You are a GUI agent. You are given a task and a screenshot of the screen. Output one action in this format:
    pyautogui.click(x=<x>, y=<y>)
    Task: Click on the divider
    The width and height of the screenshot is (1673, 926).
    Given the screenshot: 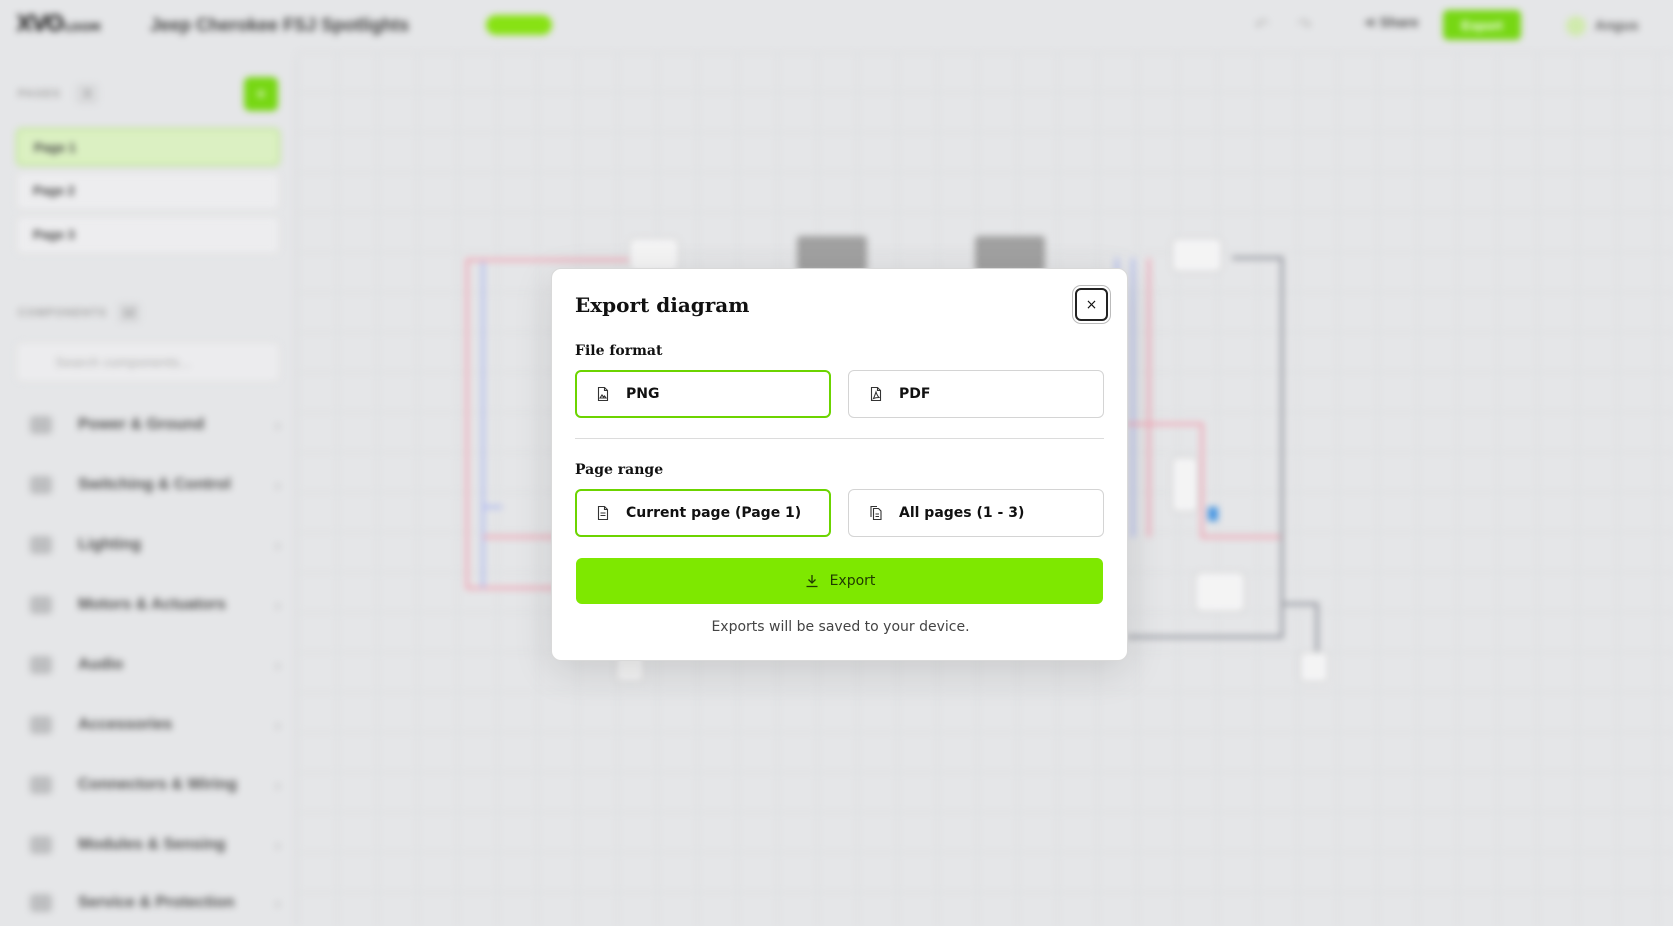 What is the action you would take?
    pyautogui.click(x=839, y=438)
    